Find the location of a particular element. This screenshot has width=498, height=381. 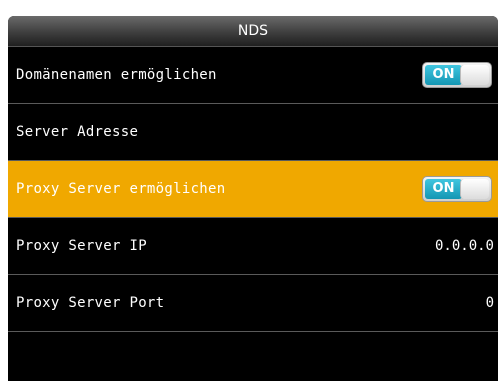

setting-value: 0 is located at coordinates (489, 303).